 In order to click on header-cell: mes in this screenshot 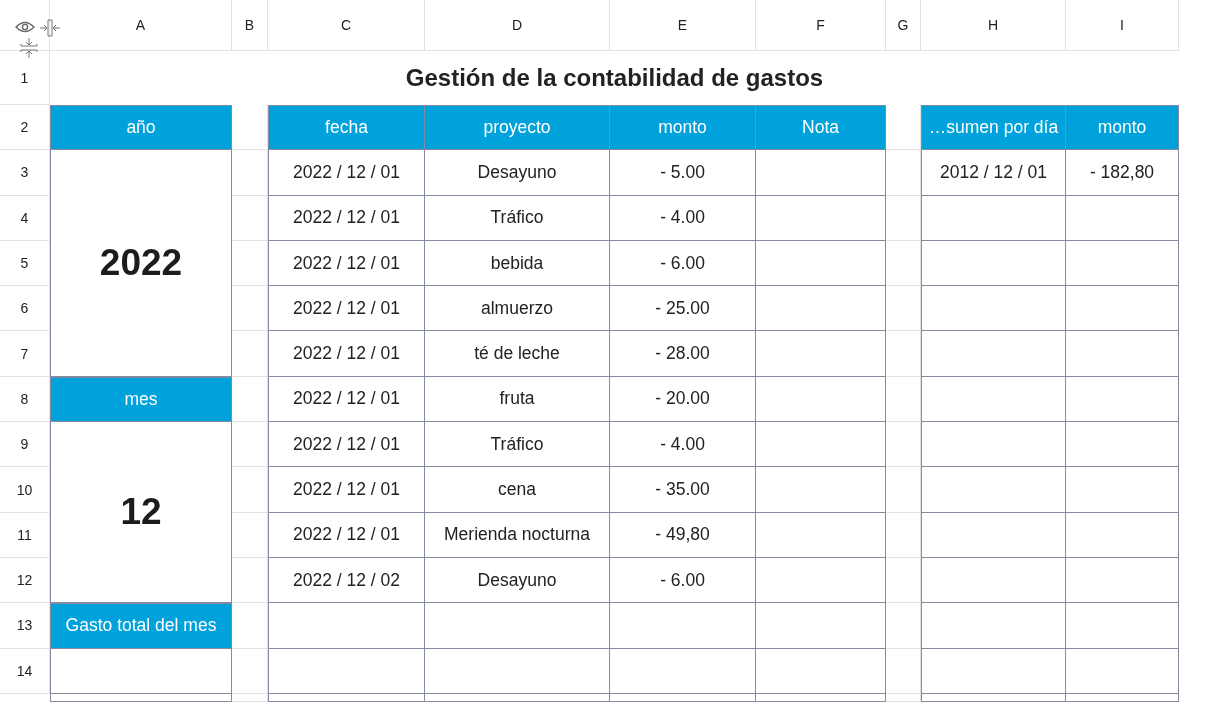, I will do `click(141, 399)`.